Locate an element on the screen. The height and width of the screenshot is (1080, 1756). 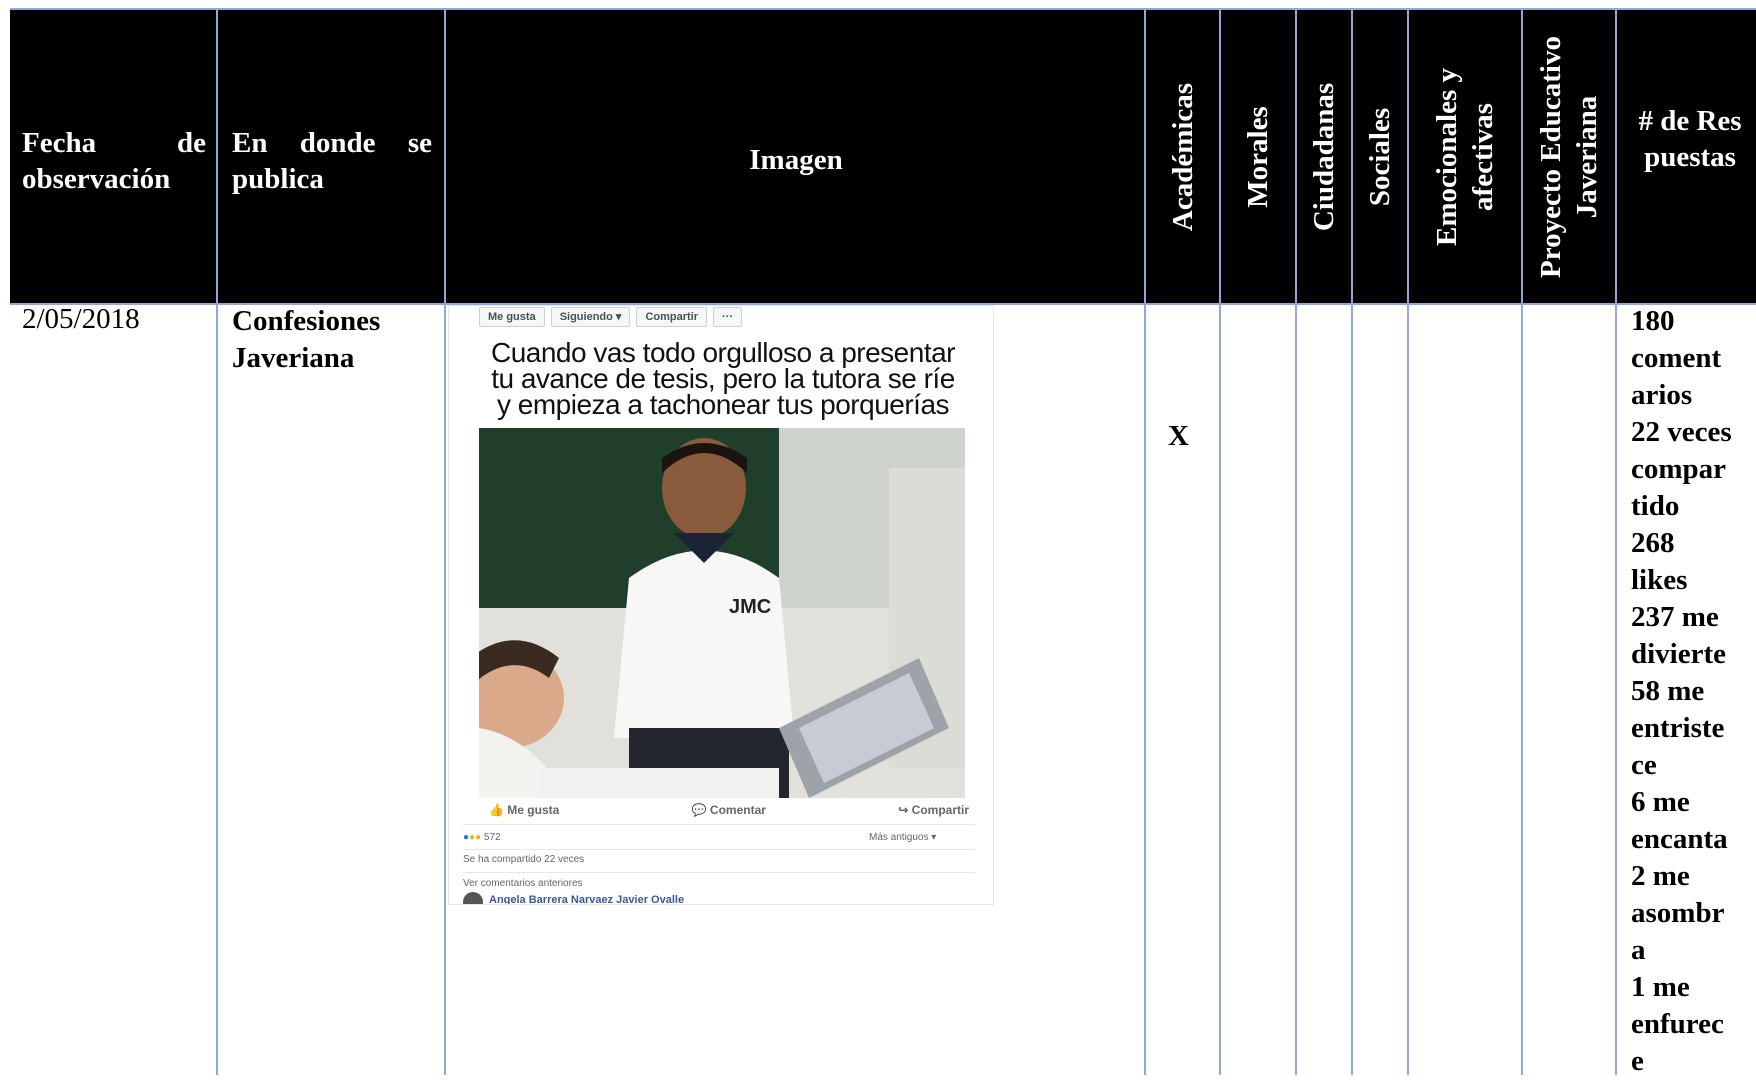
fb-page-toolbar: Me gusta Siguiendo ▾ Compartir ··· is located at coordinates (610, 317).